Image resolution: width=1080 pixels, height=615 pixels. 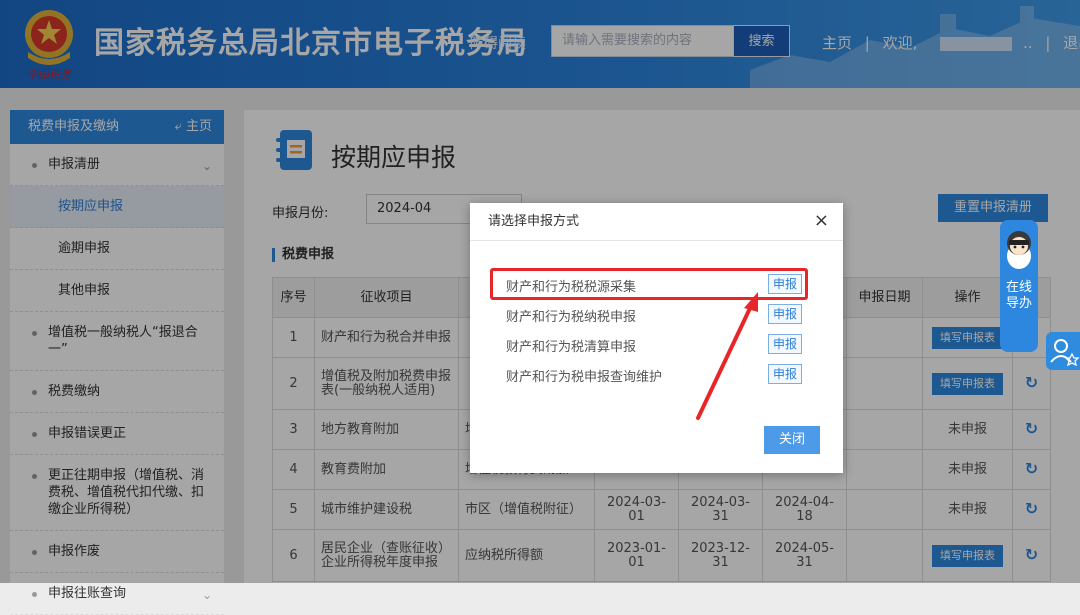 I want to click on customer-service-tab, so click(x=1063, y=351).